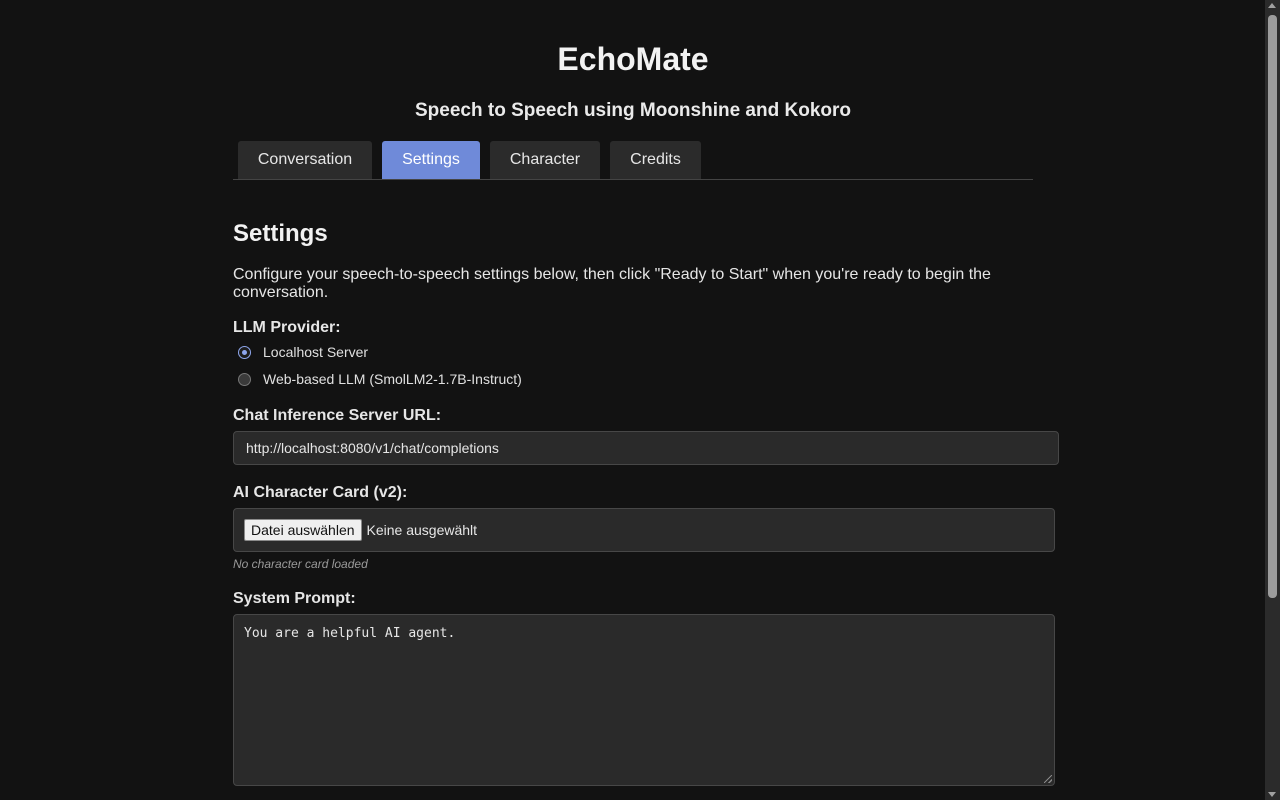 This screenshot has width=1280, height=800. Describe the element at coordinates (294, 598) in the screenshot. I see `system-prompt-label: System Prompt:` at that location.